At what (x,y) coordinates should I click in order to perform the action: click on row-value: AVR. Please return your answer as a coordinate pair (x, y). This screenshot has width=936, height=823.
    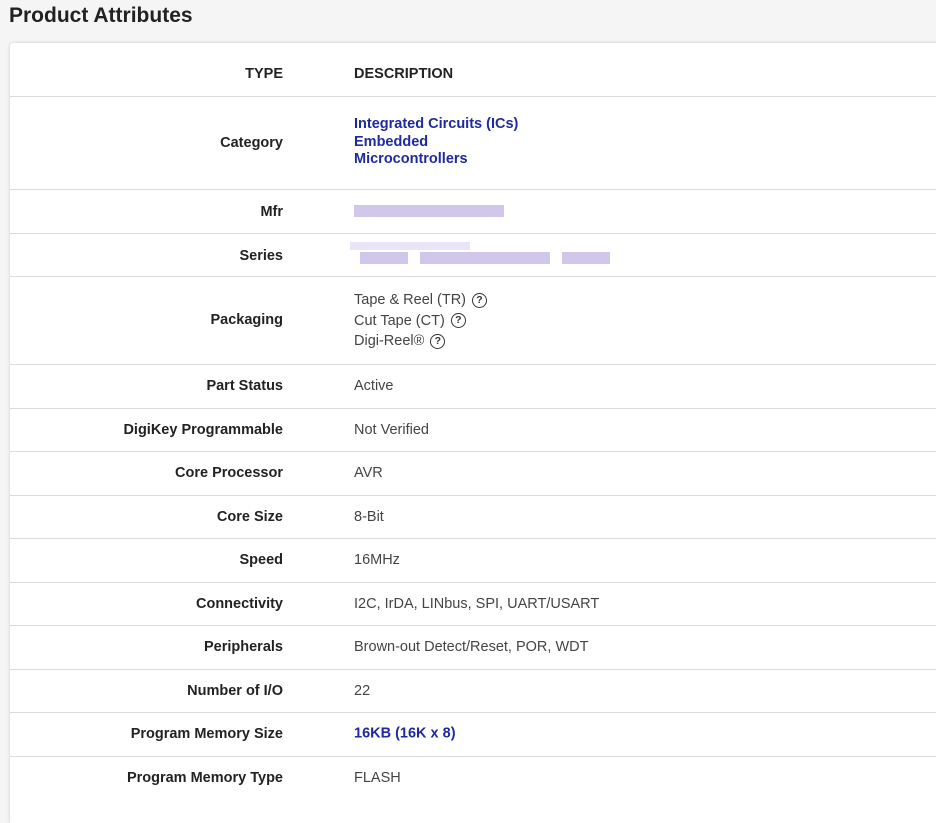
    Looking at the image, I should click on (368, 473).